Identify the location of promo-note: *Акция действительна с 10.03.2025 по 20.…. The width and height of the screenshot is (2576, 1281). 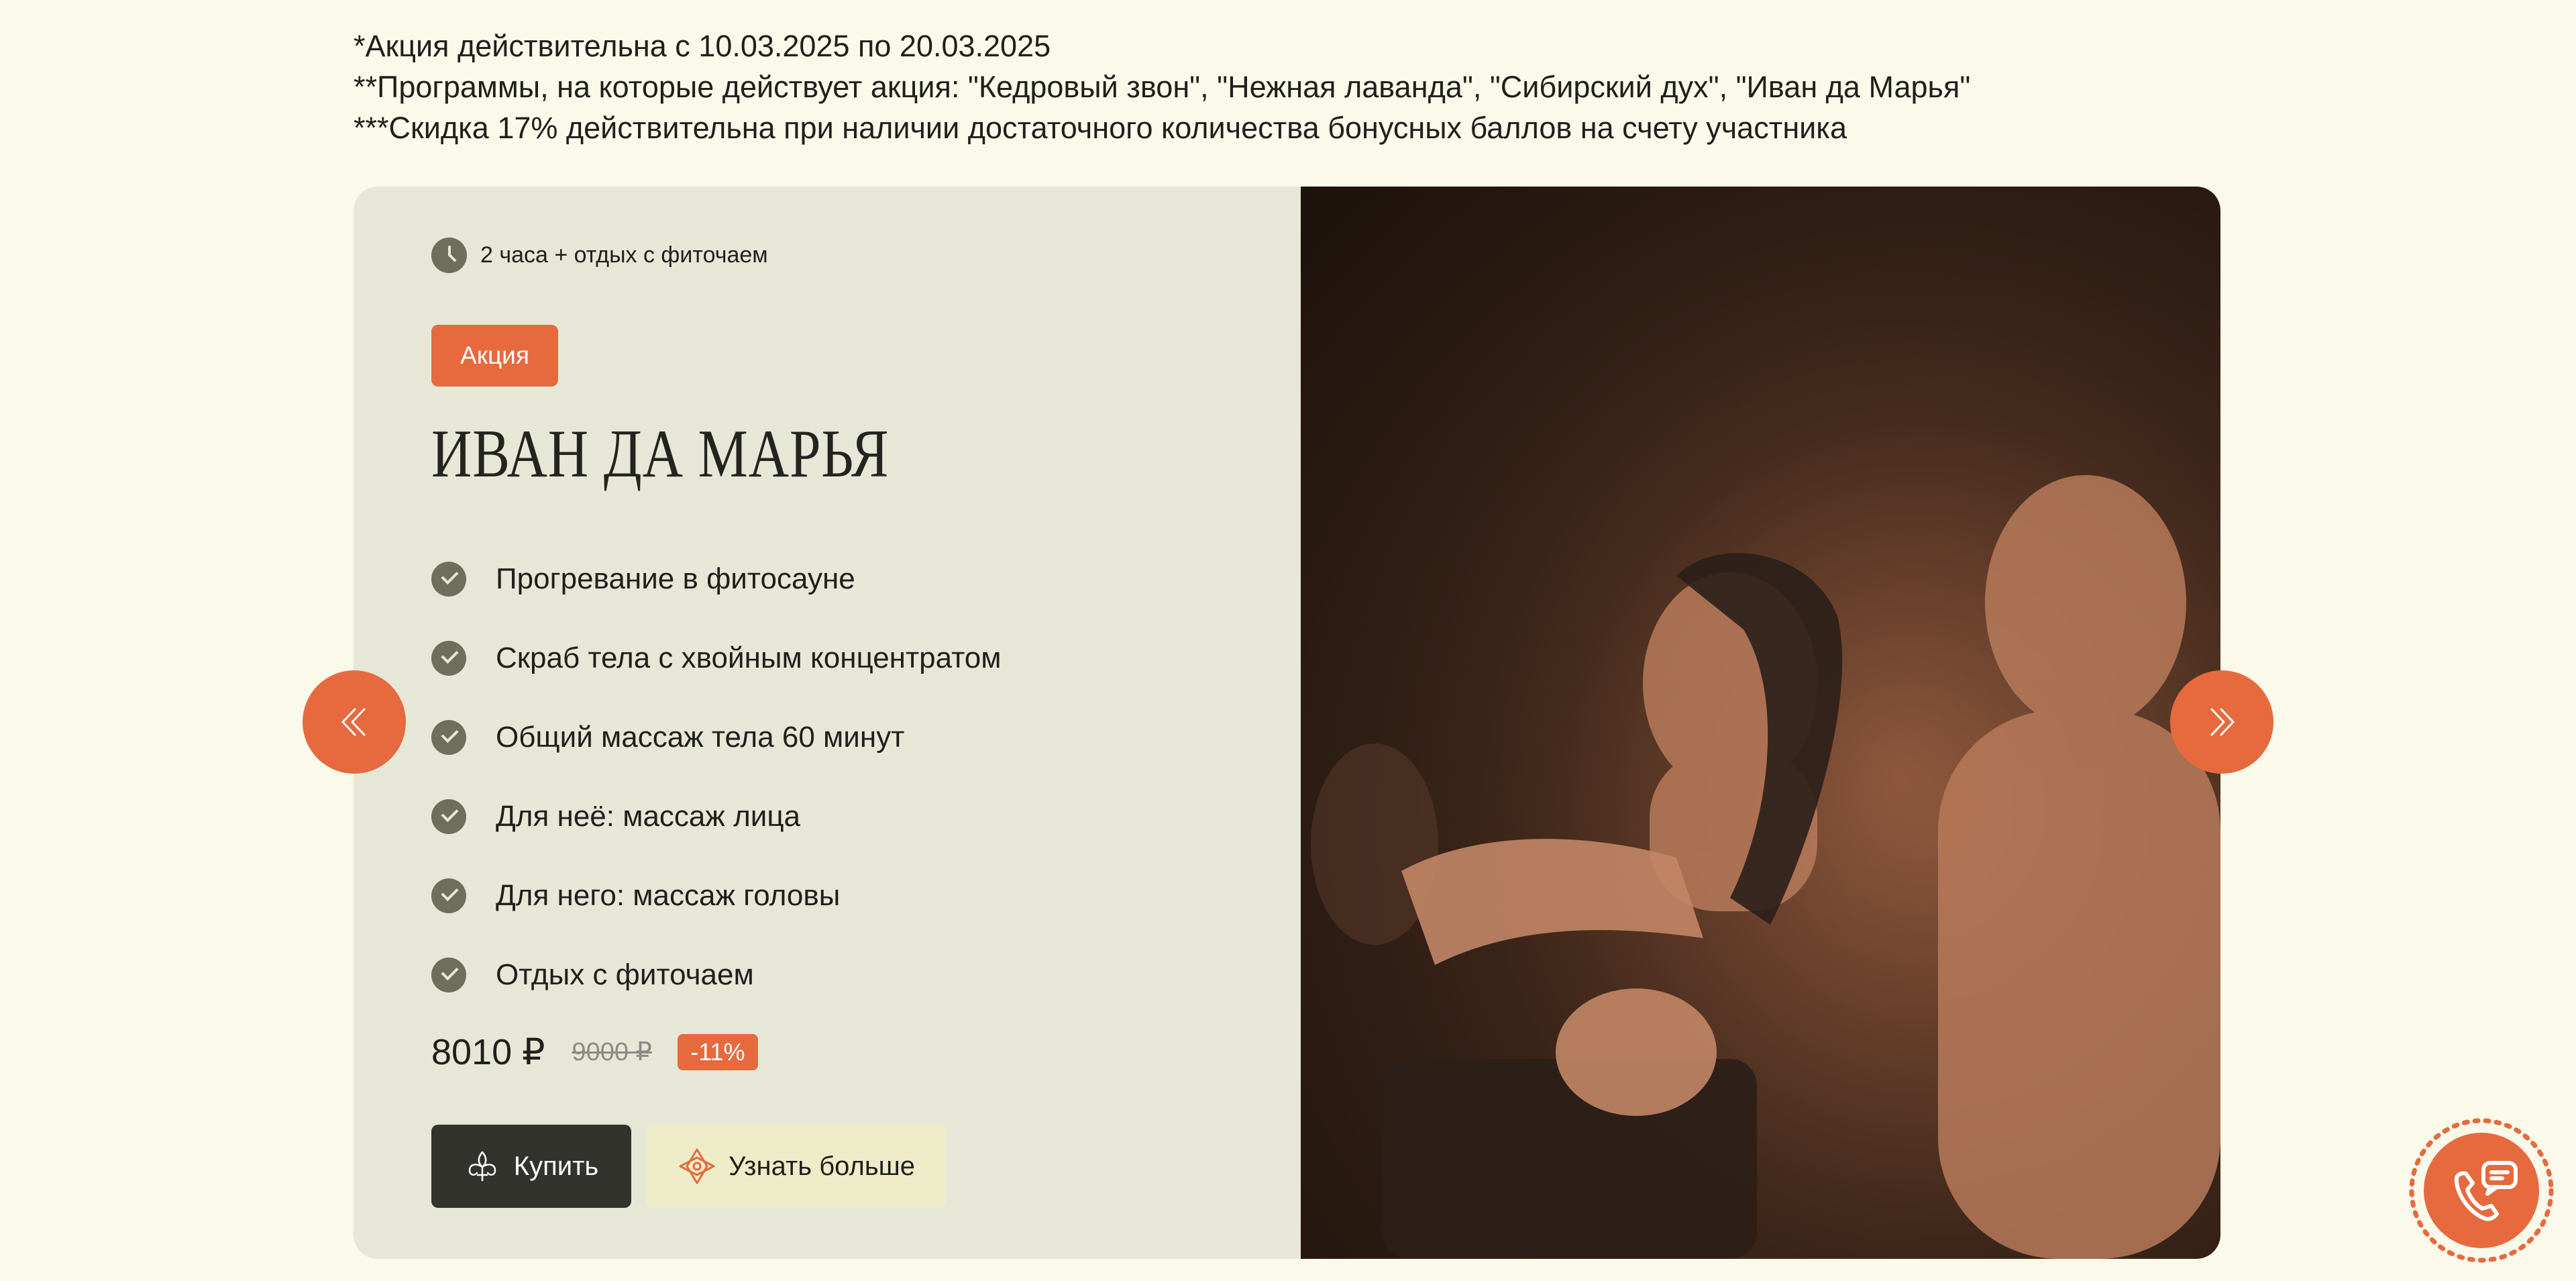
(702, 46).